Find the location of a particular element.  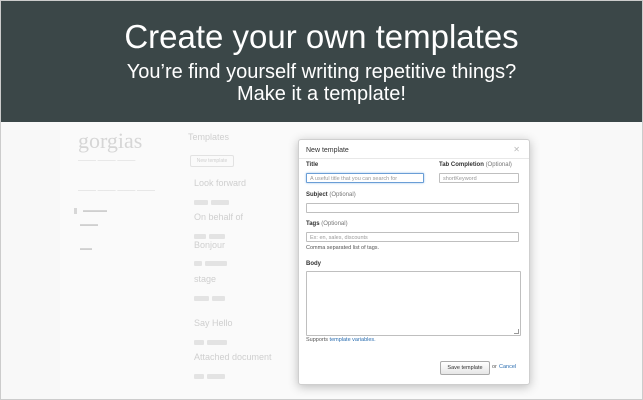

tab-completion-input: shortKeyword is located at coordinates (479, 178).